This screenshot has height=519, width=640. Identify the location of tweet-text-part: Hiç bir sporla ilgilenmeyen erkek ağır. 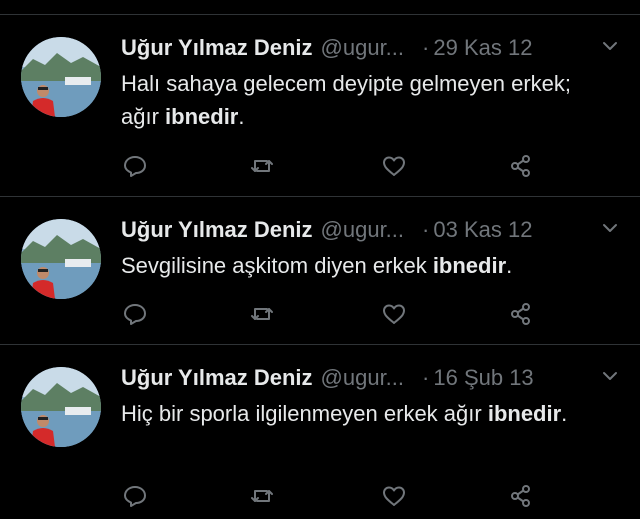
(304, 413).